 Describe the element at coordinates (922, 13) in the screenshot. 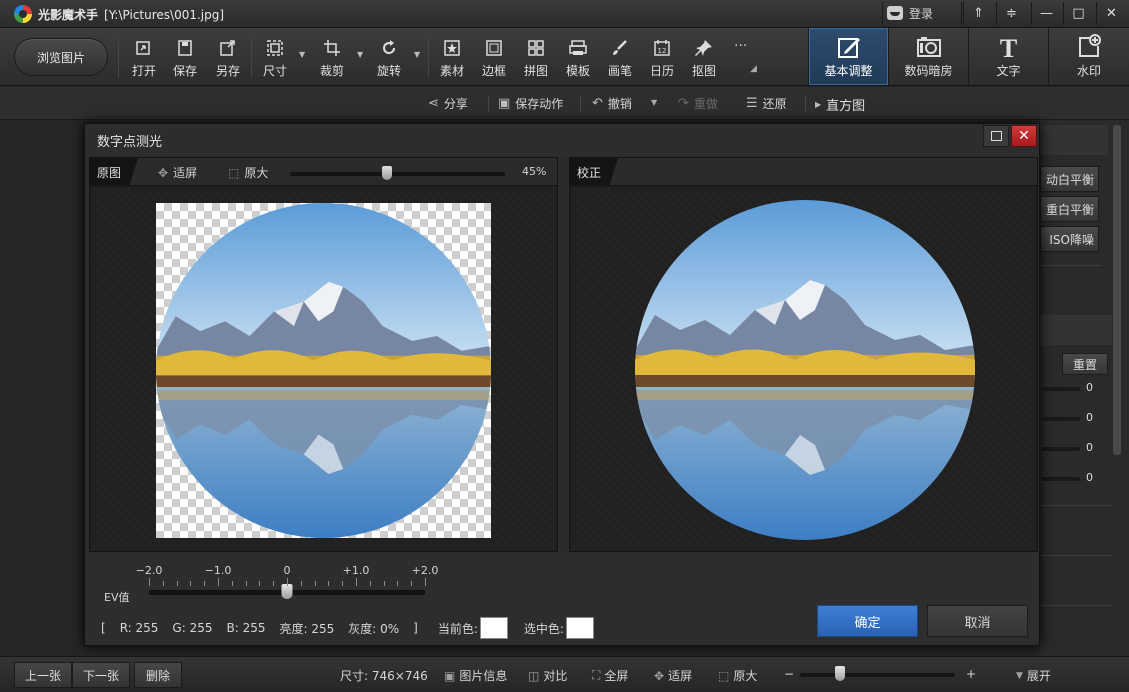

I see `login-button: 登录` at that location.